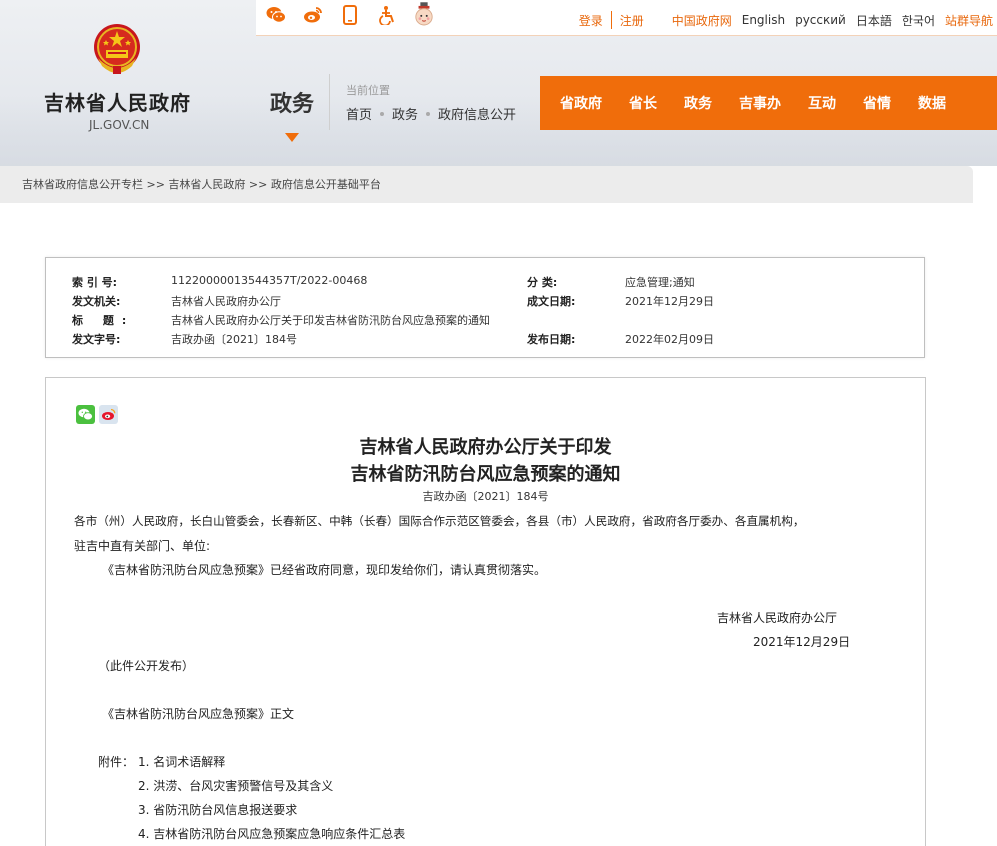 The height and width of the screenshot is (846, 997). Describe the element at coordinates (485, 474) in the screenshot. I see `document-title-line-2: 吉林省防汛防台风应急预案的通知` at that location.